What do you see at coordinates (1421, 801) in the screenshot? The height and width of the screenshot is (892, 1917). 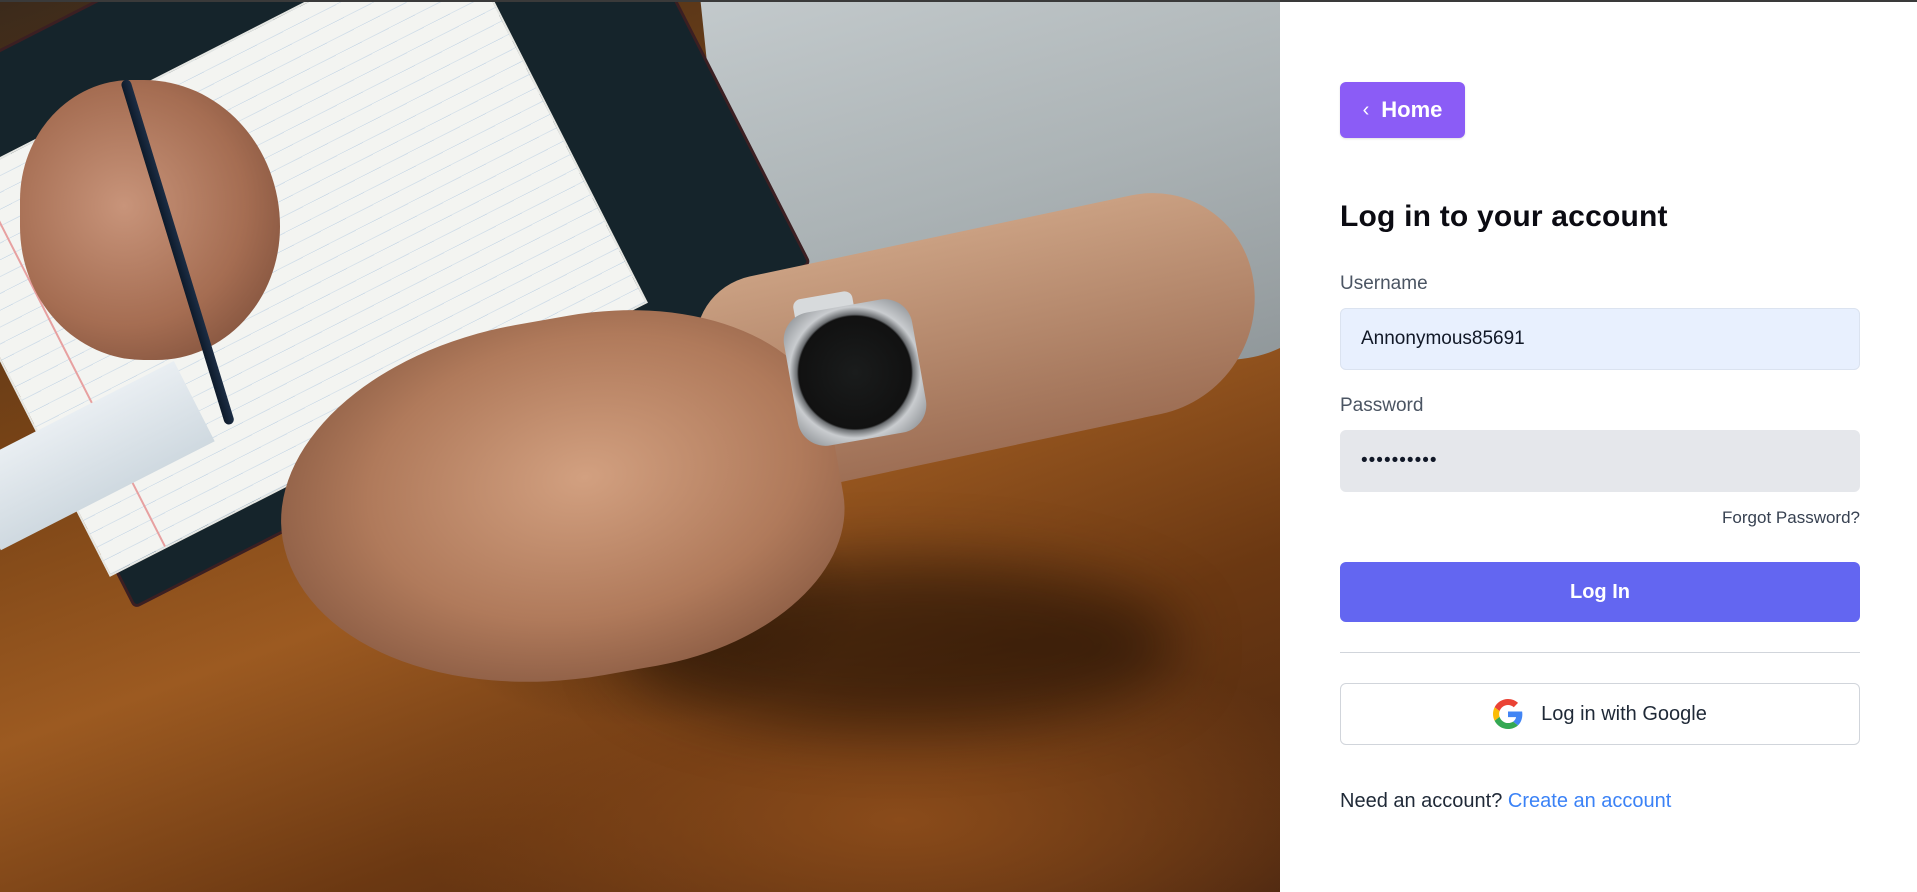 I see `signup-prompt-text: Need an account?` at bounding box center [1421, 801].